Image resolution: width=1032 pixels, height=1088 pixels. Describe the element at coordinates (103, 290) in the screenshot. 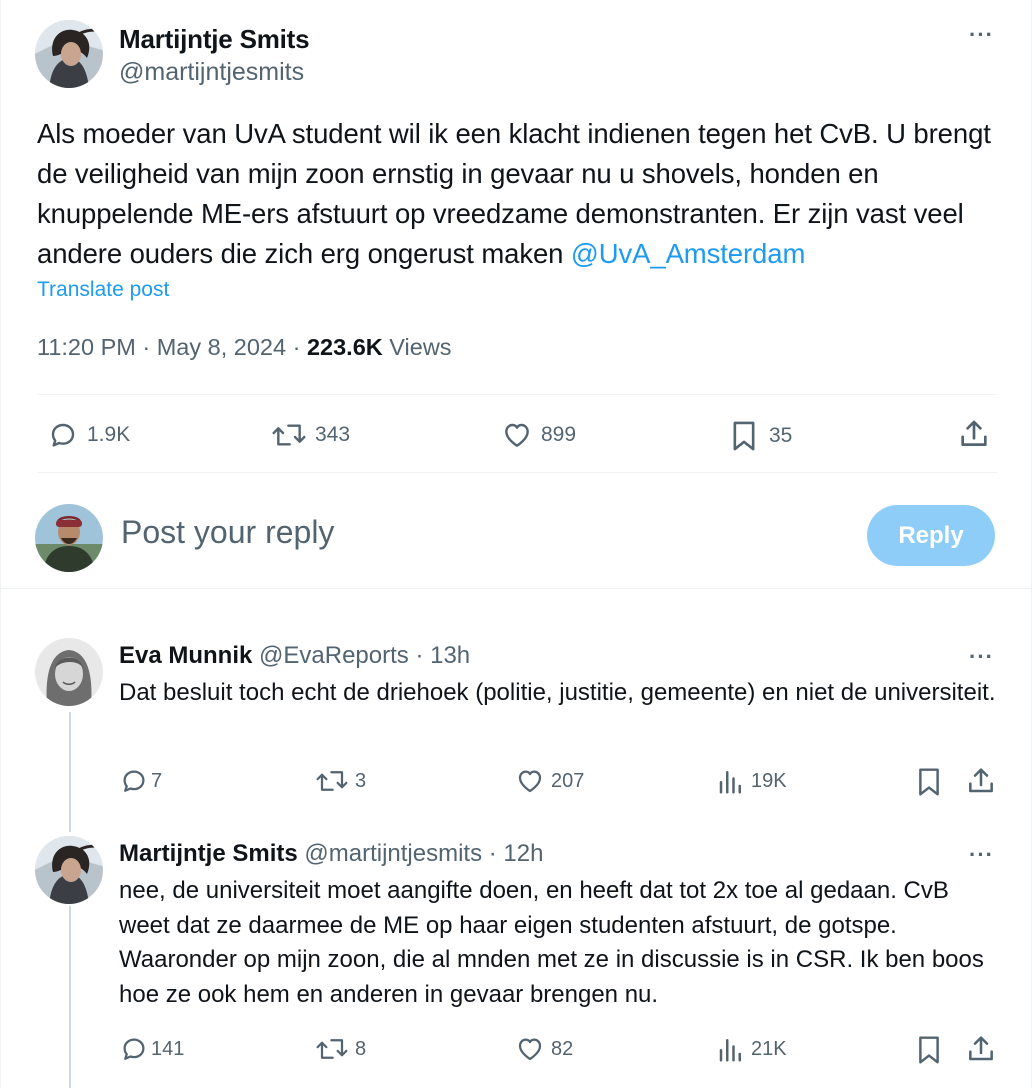

I see `translate-post-link: Translate post` at that location.